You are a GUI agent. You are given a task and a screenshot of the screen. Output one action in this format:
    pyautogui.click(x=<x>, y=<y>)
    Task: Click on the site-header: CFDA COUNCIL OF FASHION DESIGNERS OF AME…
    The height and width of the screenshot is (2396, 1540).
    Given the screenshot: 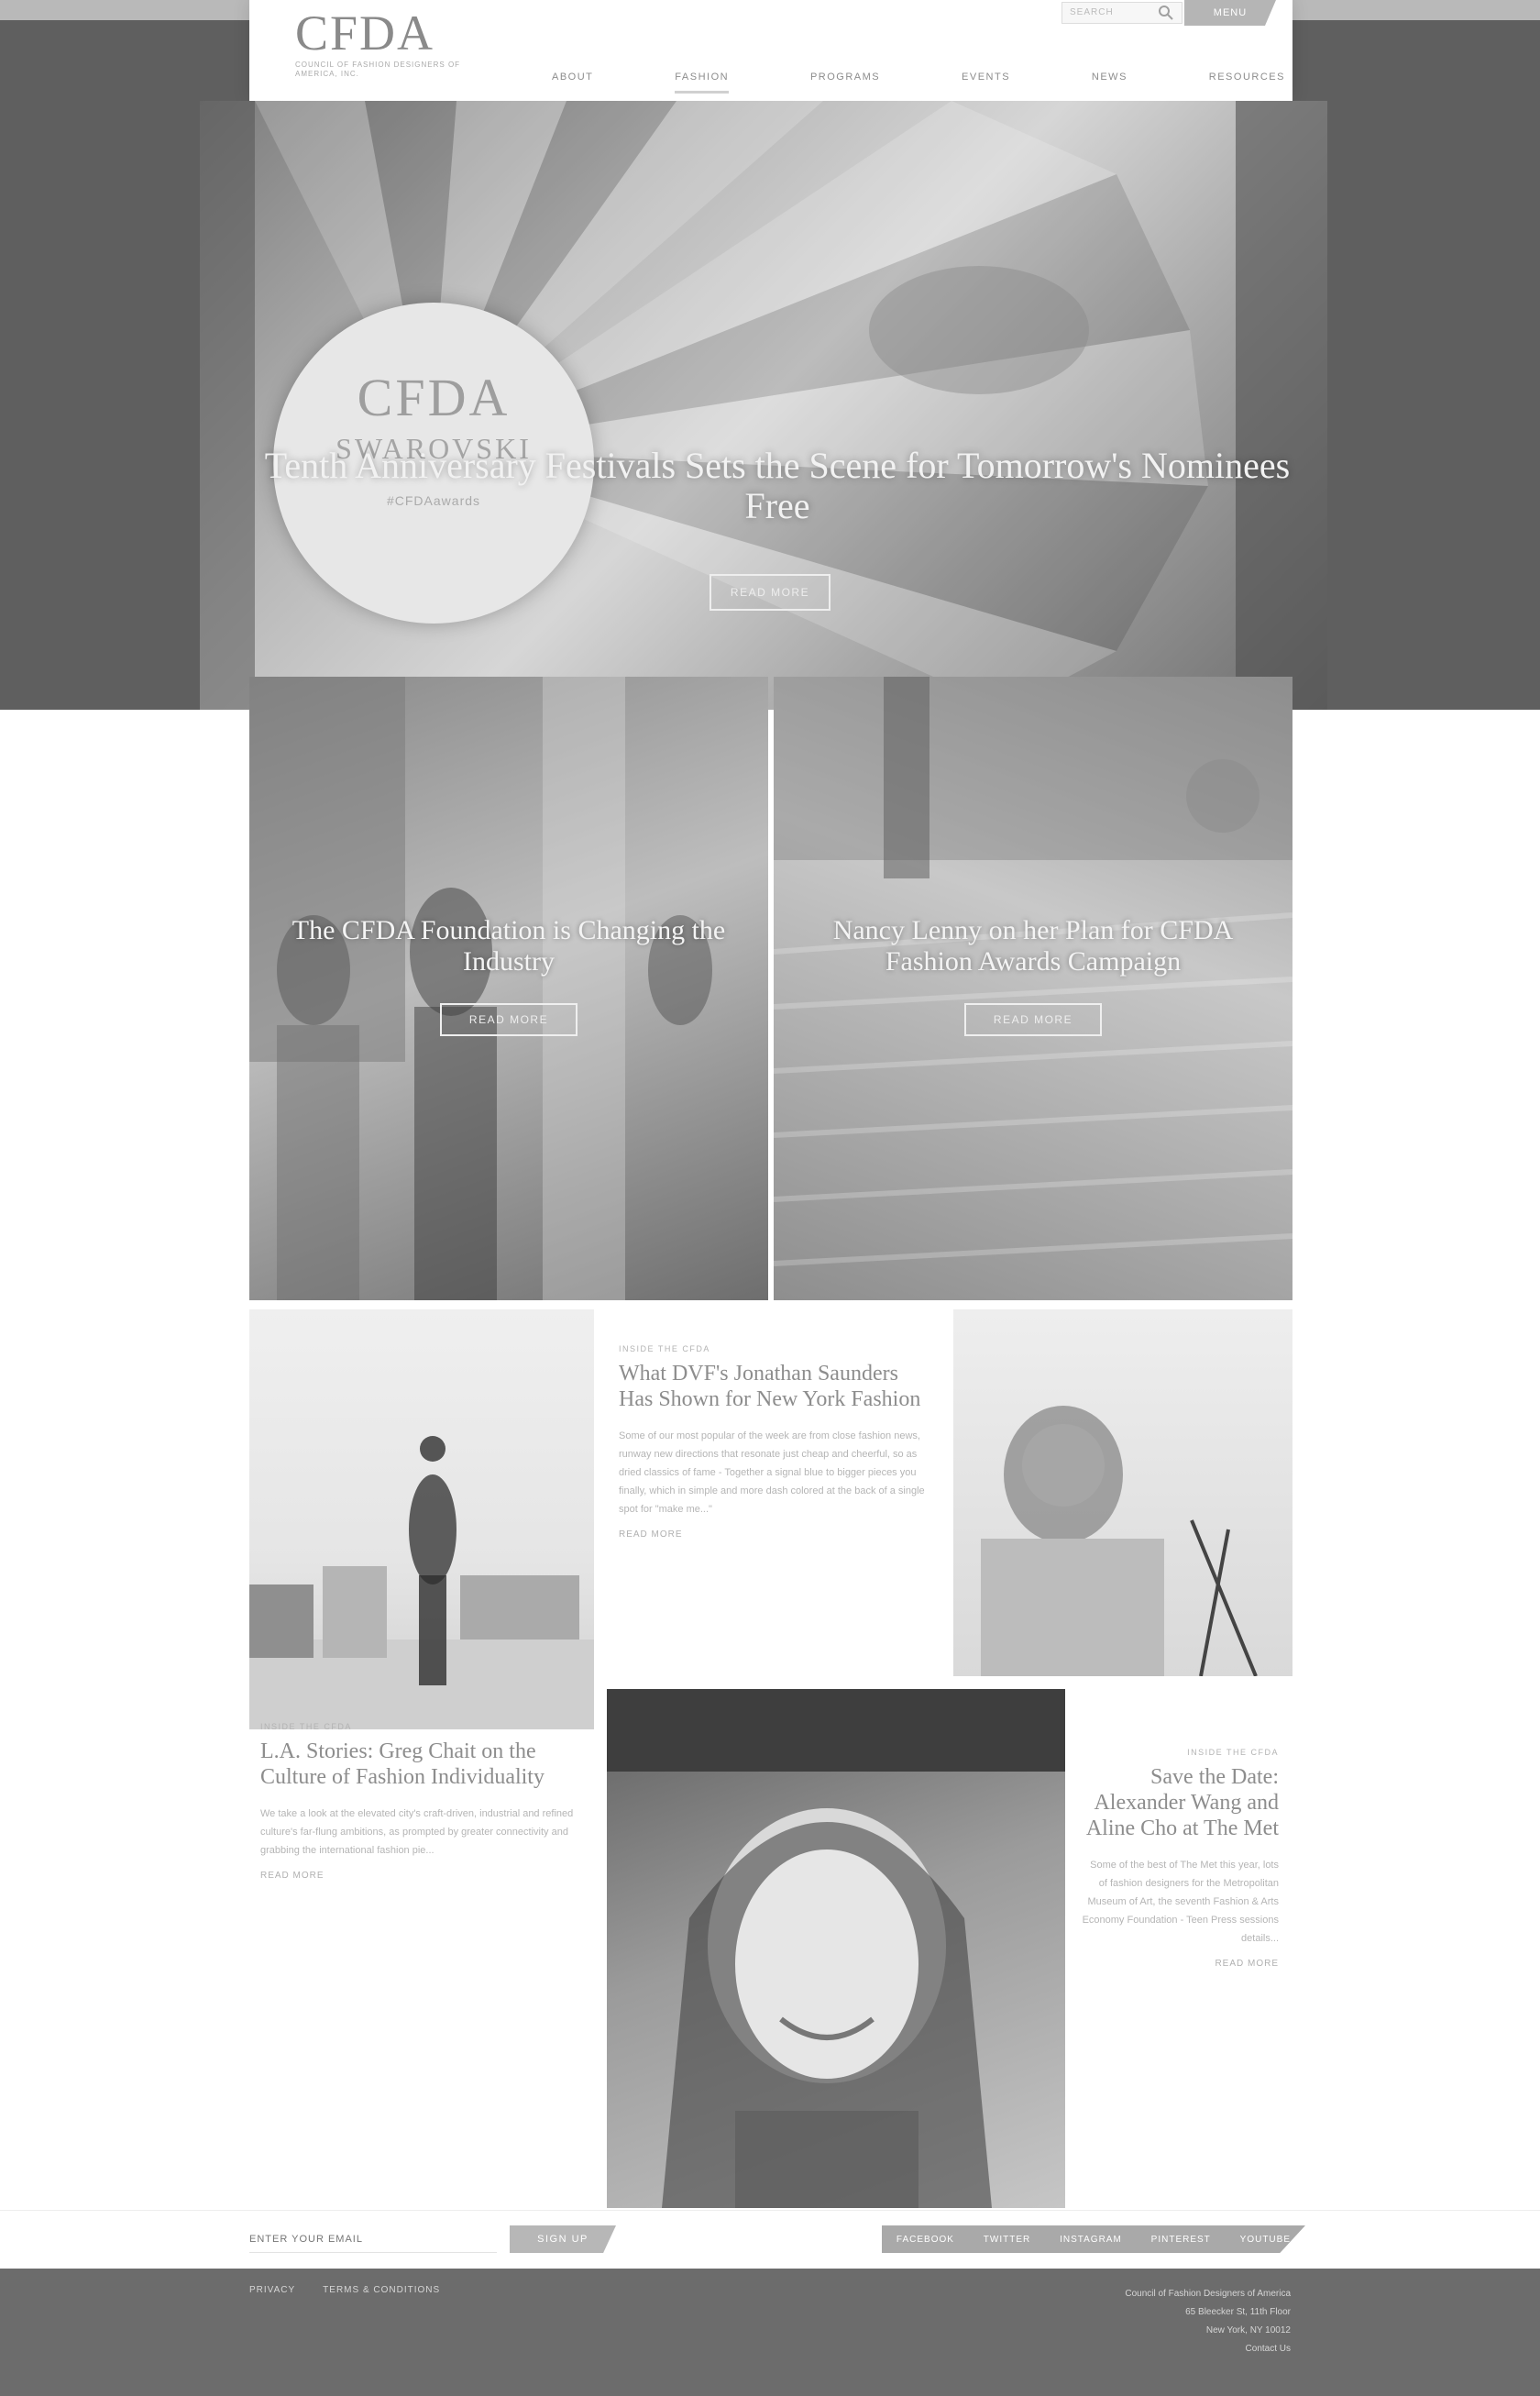 What is the action you would take?
    pyautogui.click(x=770, y=50)
    